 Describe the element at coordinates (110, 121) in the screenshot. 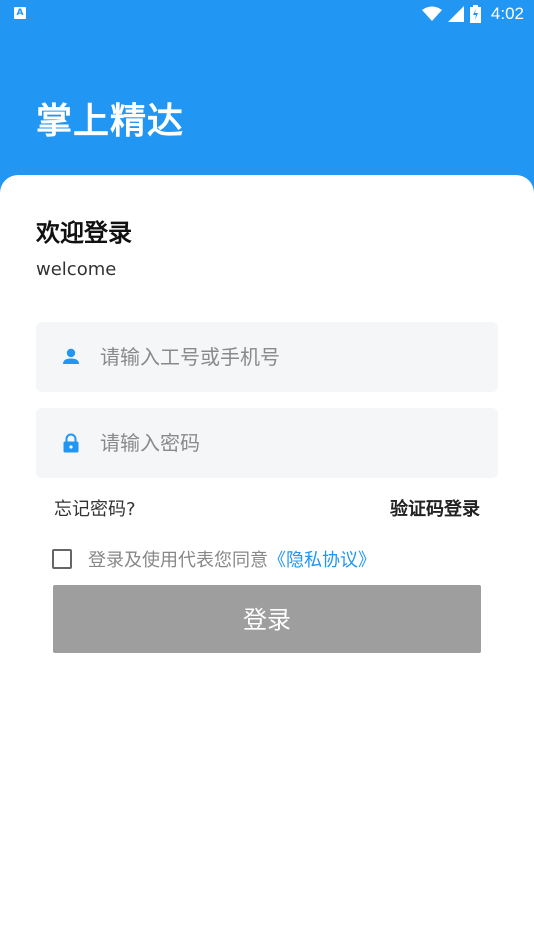

I see `app-title: 掌上精达` at that location.